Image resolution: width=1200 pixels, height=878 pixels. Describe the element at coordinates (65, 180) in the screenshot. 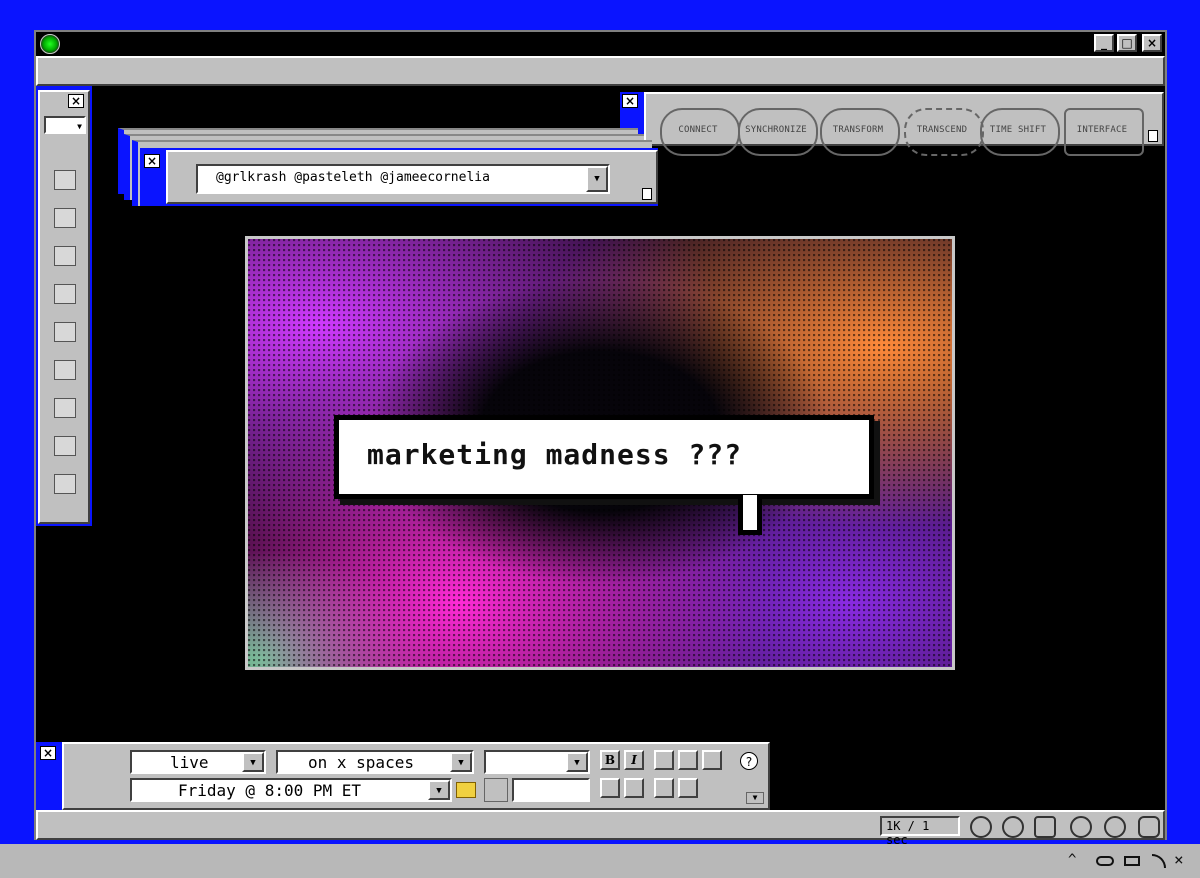

I see `image-icon` at that location.